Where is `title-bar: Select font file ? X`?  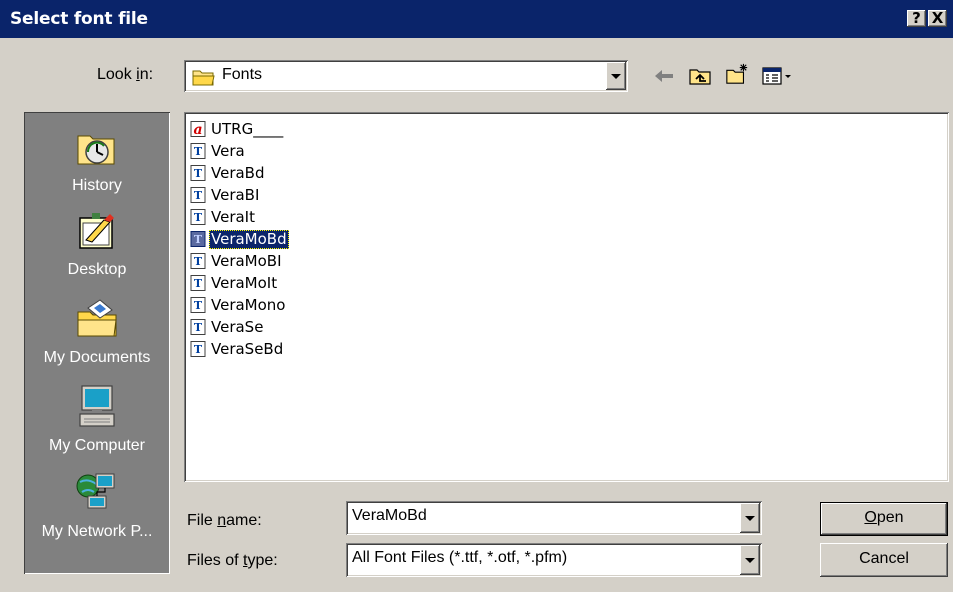 title-bar: Select font file ? X is located at coordinates (476, 19).